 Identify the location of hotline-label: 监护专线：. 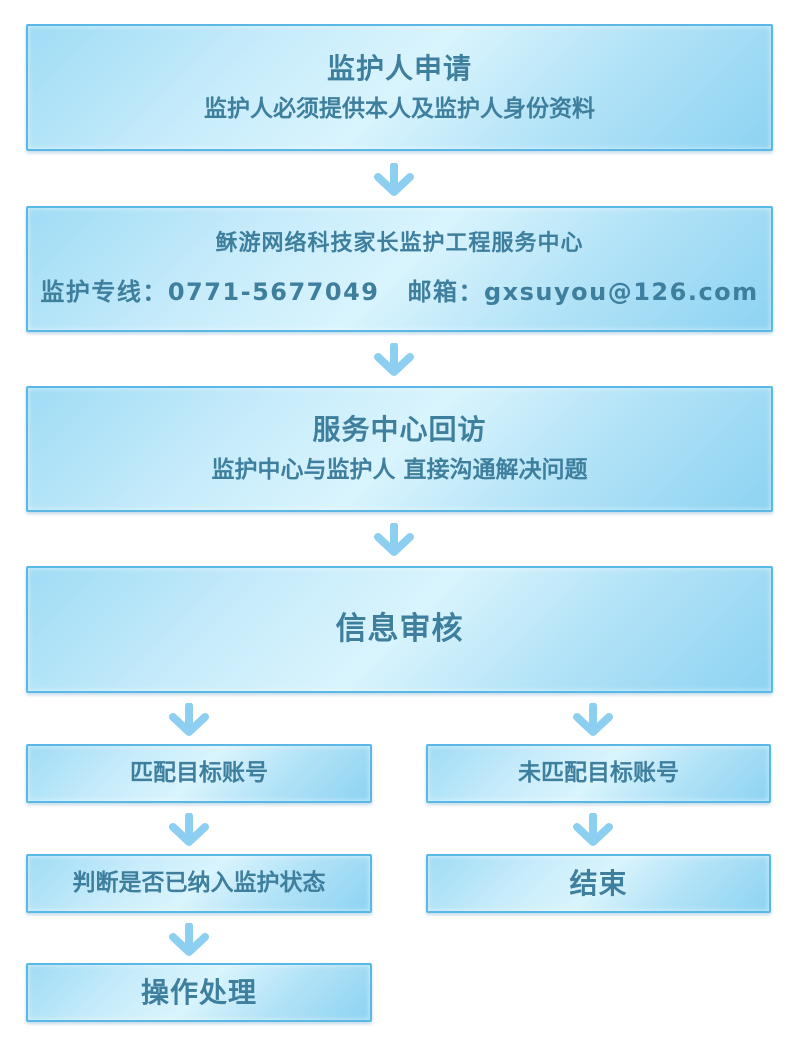
(104, 291).